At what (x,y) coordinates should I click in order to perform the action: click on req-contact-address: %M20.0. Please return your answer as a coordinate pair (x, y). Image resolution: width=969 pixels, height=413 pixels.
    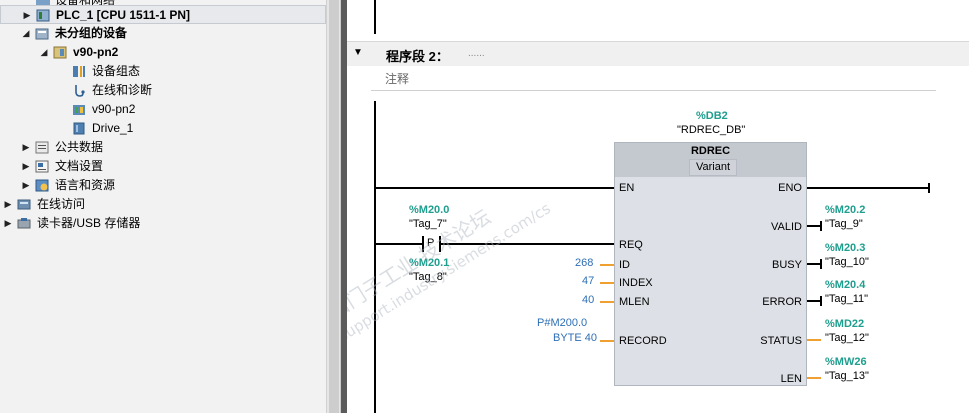
    Looking at the image, I should click on (429, 210).